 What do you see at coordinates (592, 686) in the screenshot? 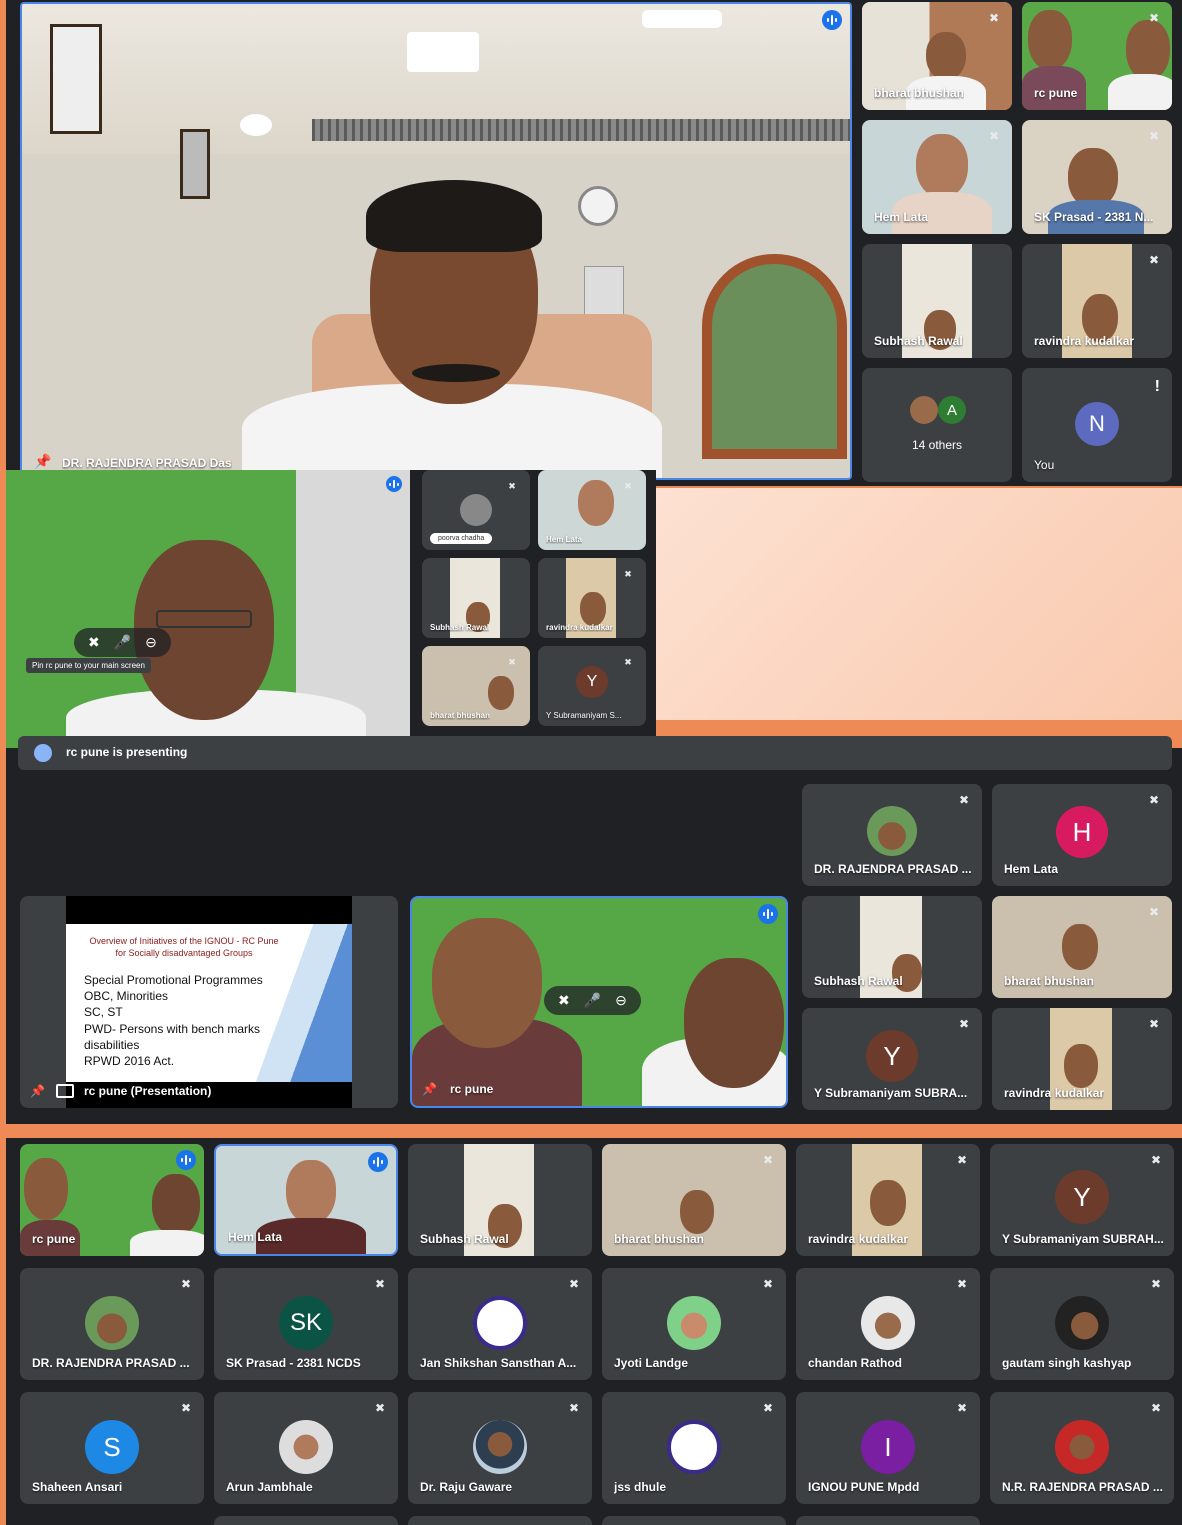
I see `participant-tile: Y Y Subramaniyam S... ✖` at bounding box center [592, 686].